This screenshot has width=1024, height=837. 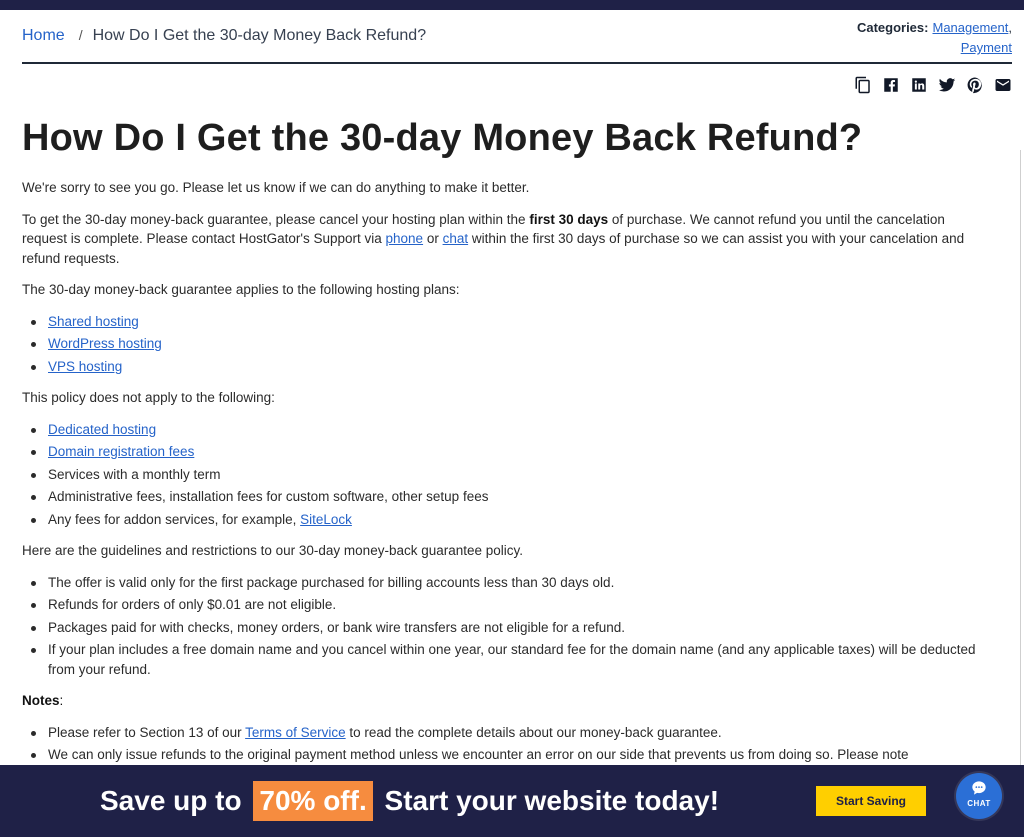 What do you see at coordinates (1020, 457) in the screenshot?
I see `scrollbar-track` at bounding box center [1020, 457].